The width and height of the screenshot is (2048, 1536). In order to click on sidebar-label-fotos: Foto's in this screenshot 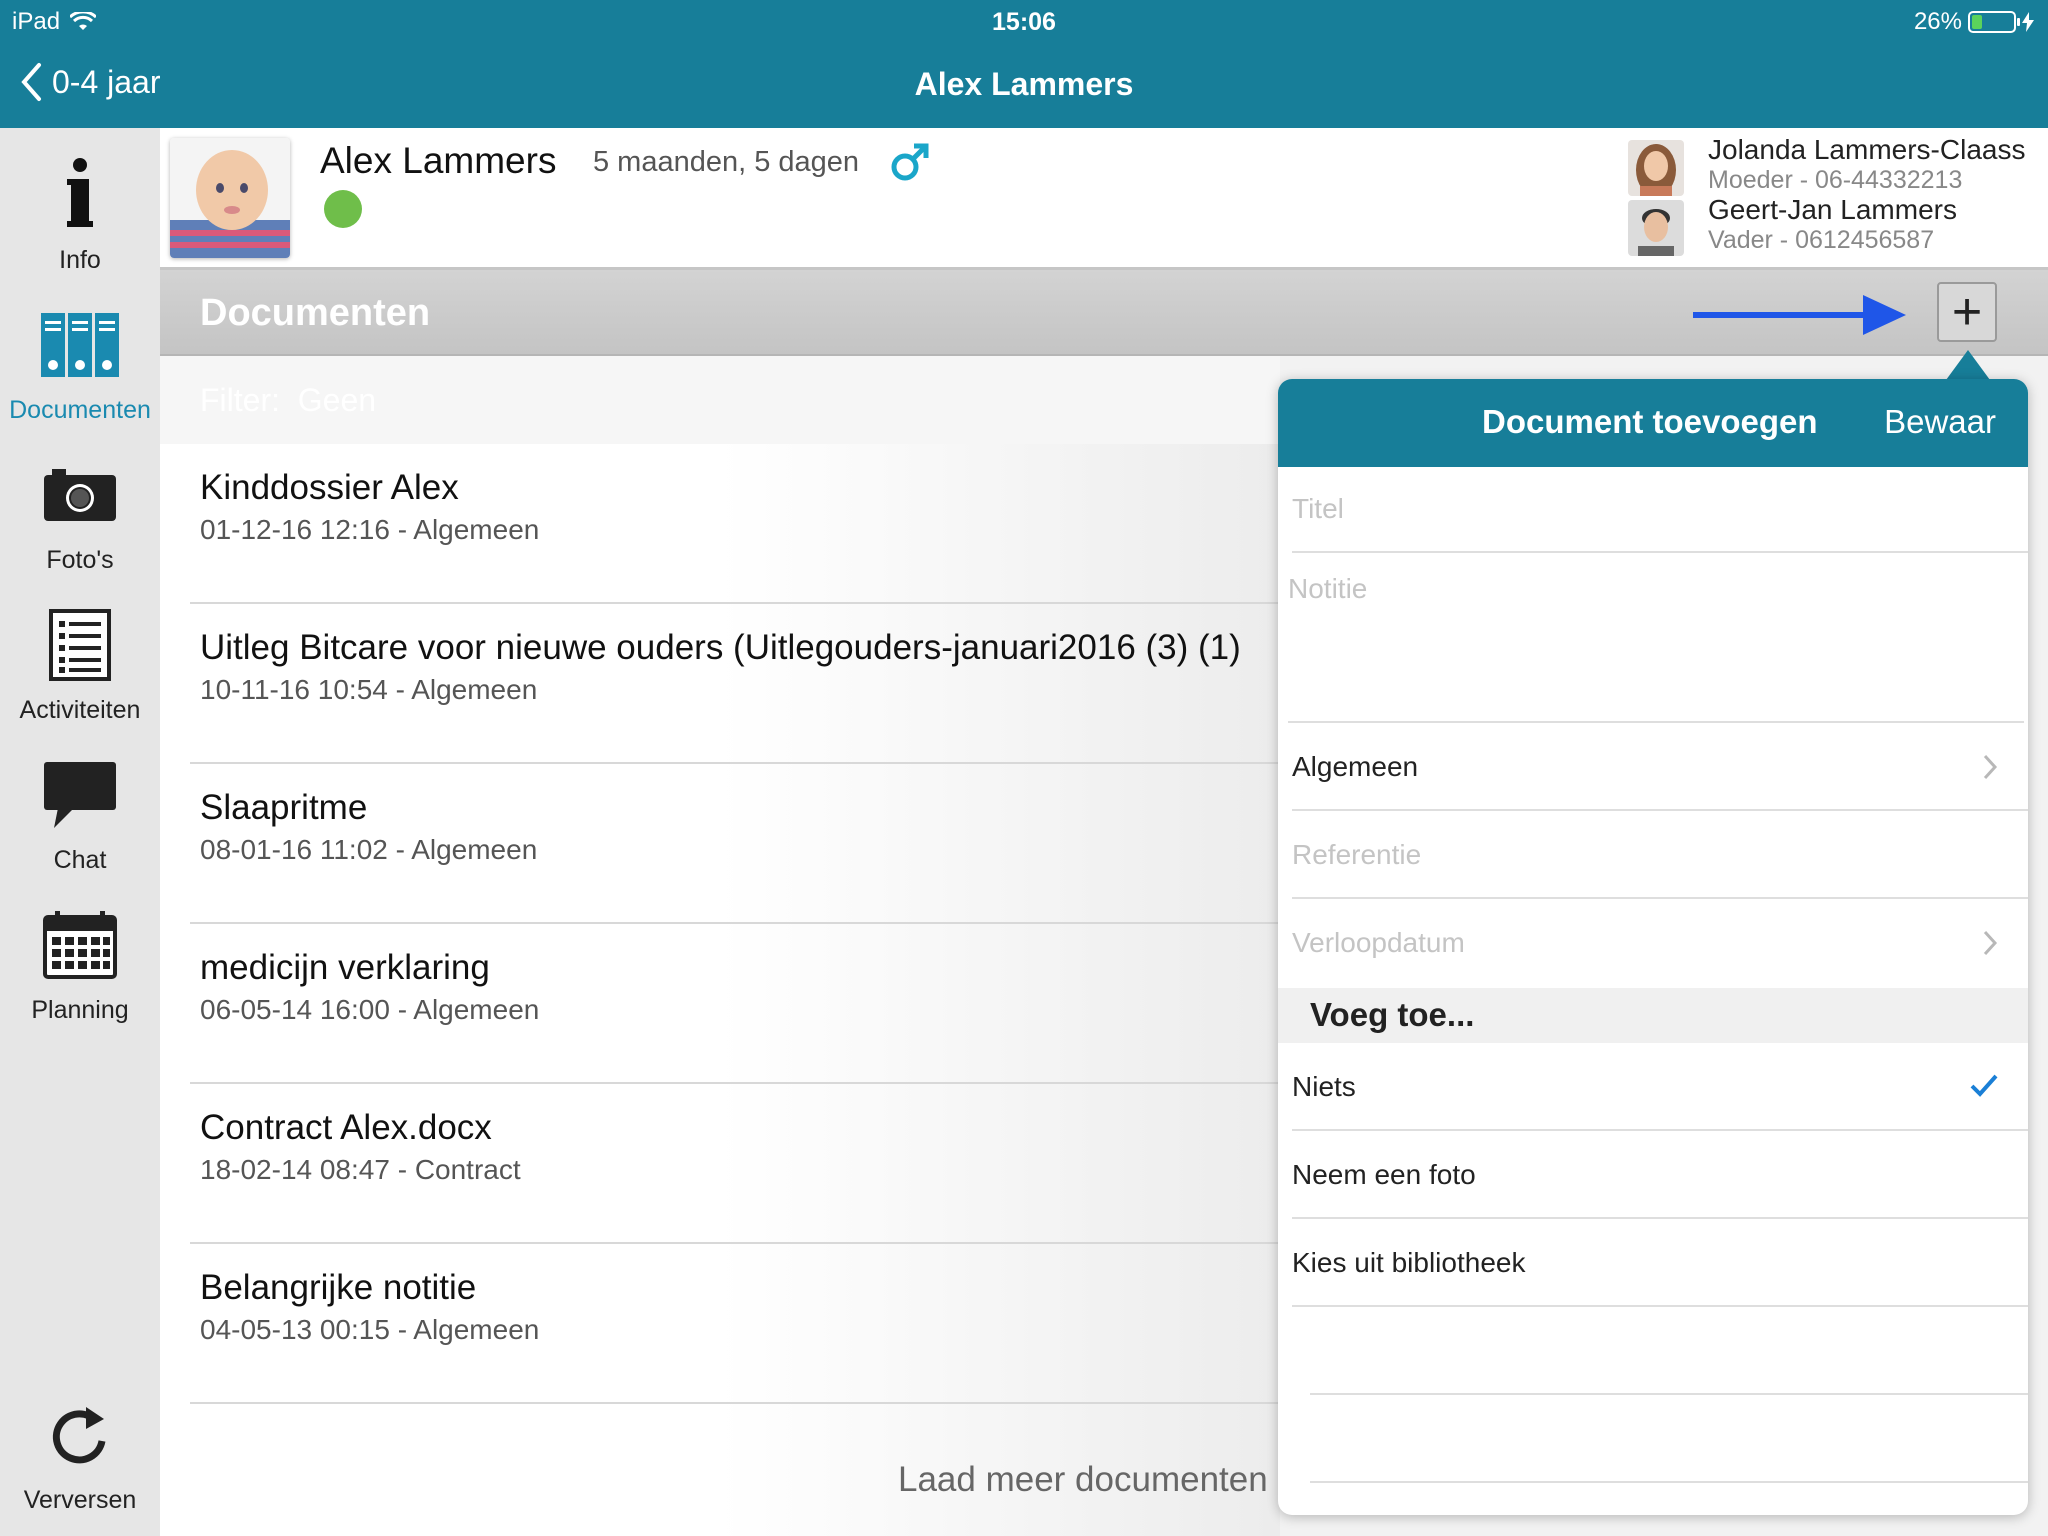, I will do `click(80, 560)`.